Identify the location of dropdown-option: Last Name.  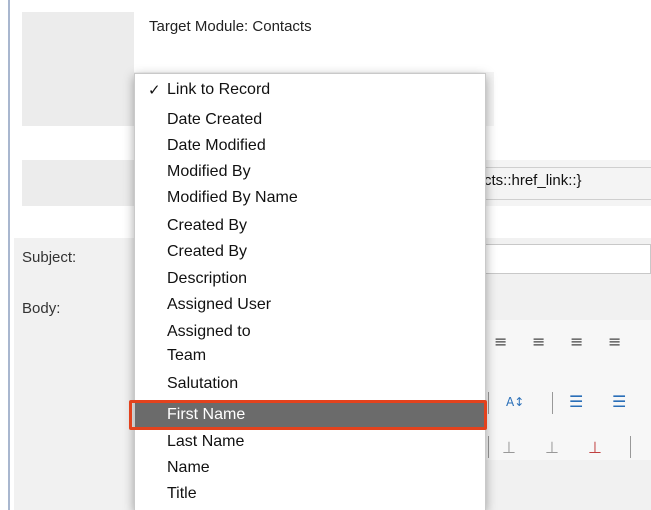
(310, 442).